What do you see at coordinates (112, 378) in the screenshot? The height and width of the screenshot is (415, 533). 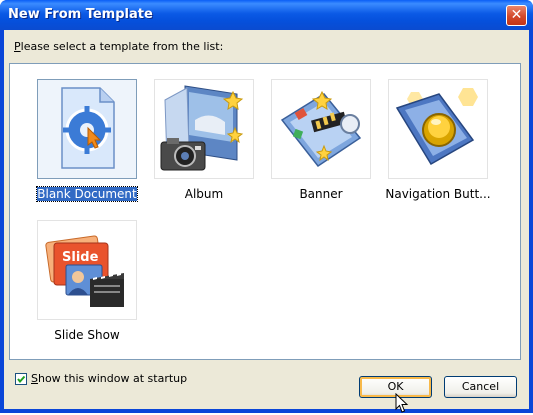 I see `startup-text: how this window at startup` at bounding box center [112, 378].